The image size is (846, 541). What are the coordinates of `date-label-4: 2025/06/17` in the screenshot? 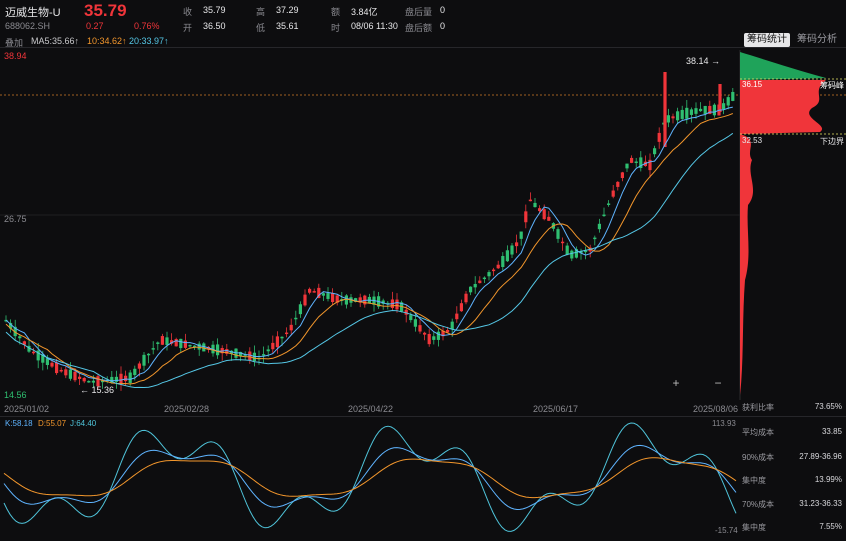 It's located at (556, 409).